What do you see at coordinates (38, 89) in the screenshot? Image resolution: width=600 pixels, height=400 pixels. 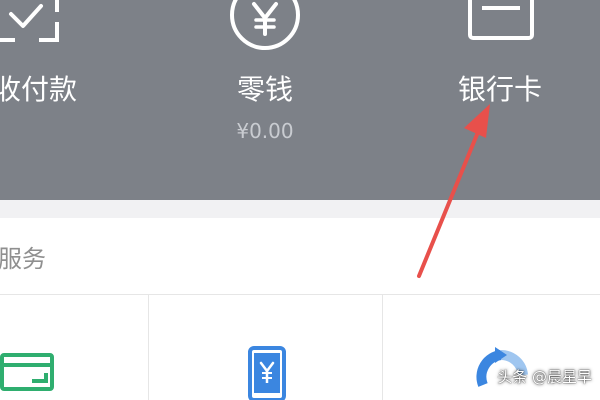 I see `wallet-item-label: 收付款` at bounding box center [38, 89].